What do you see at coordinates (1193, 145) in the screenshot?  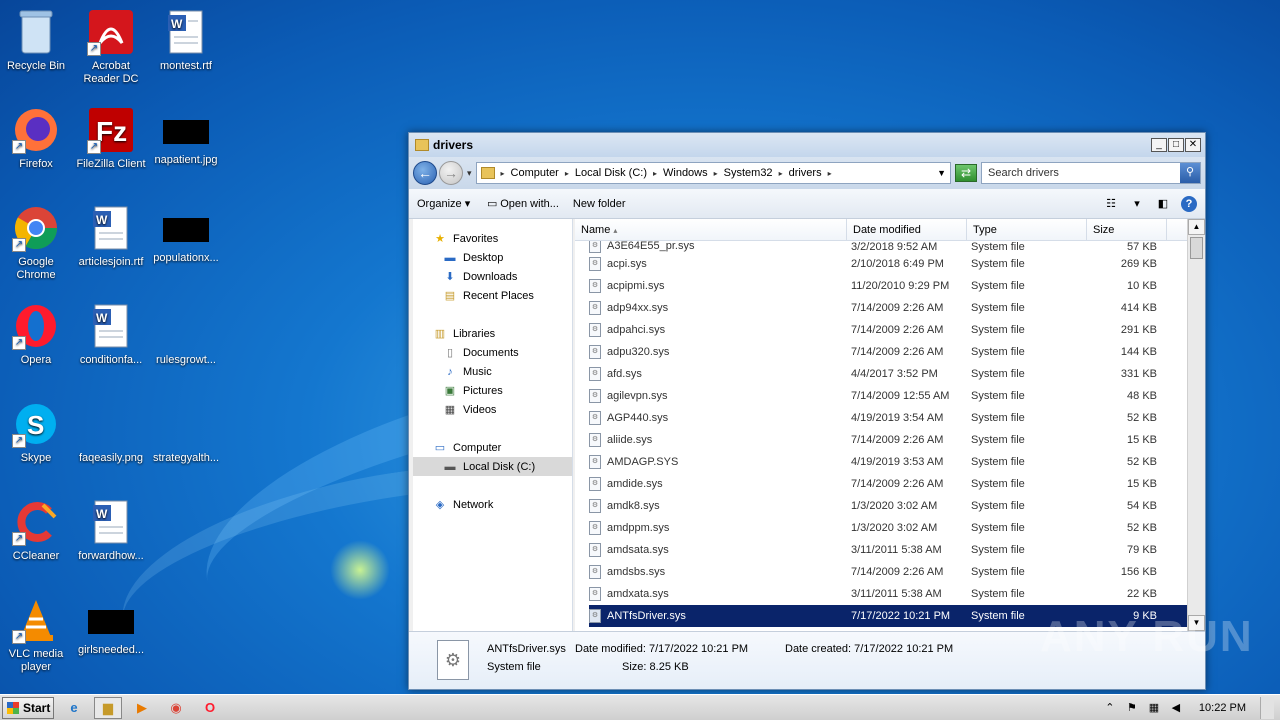 I see `close-button: ✕` at bounding box center [1193, 145].